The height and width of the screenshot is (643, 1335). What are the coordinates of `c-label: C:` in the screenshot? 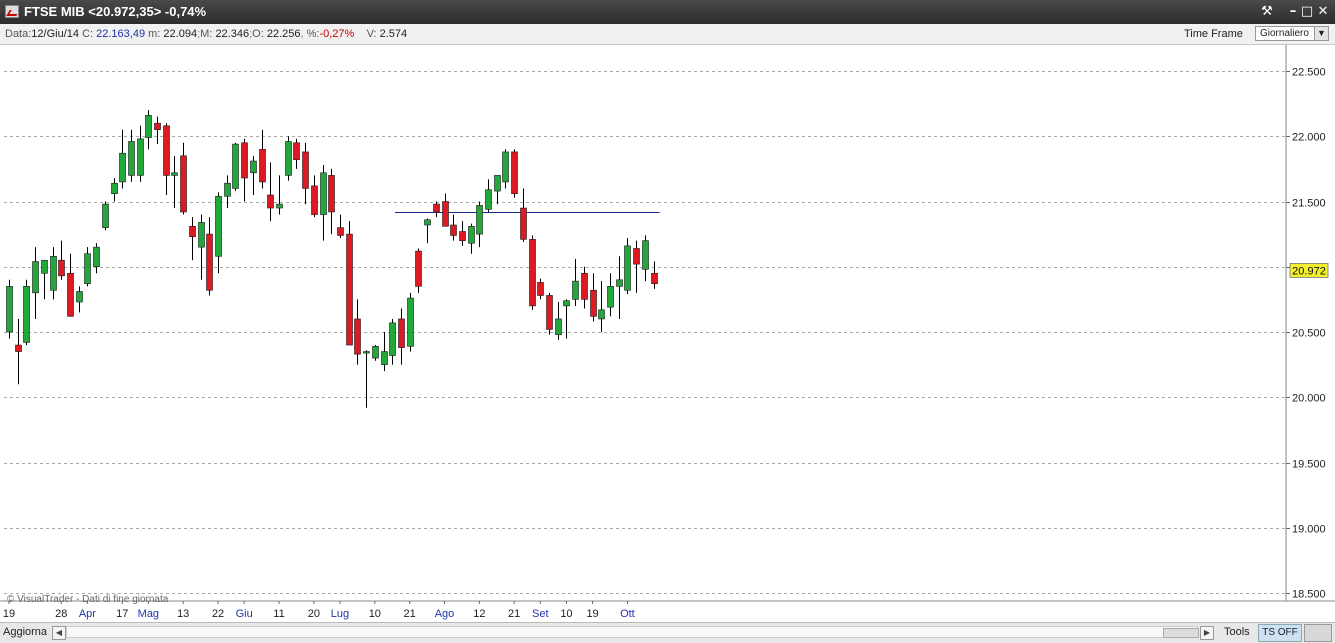 It's located at (88, 34).